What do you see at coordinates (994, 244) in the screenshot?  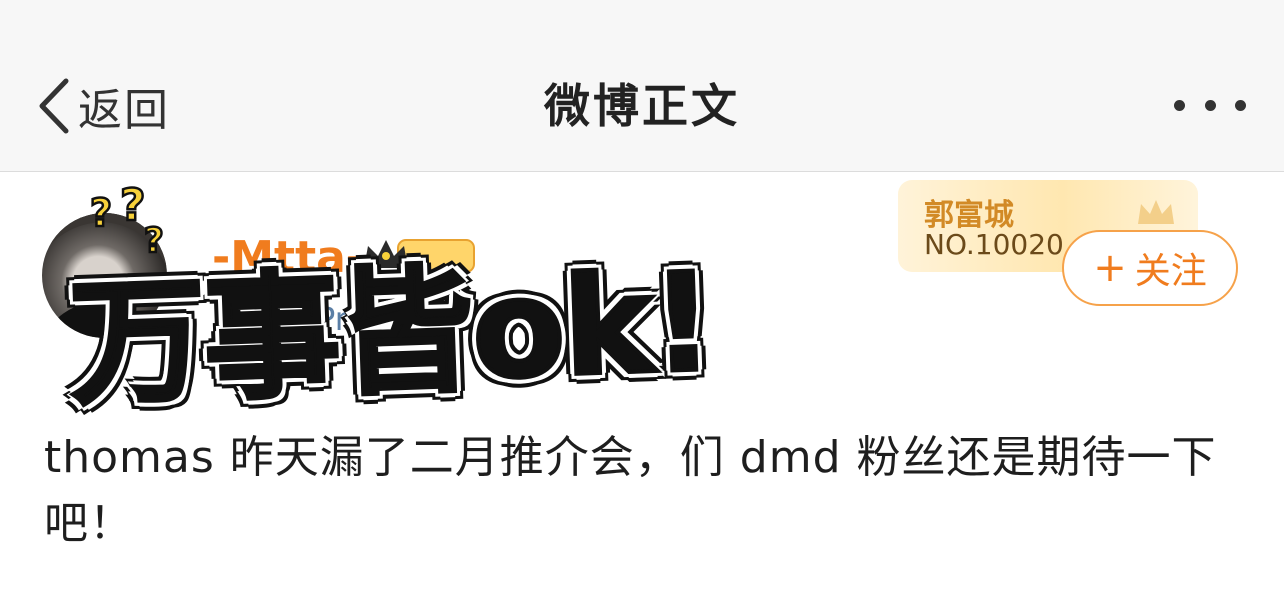 I see `fan-badge-number: NO.10020` at bounding box center [994, 244].